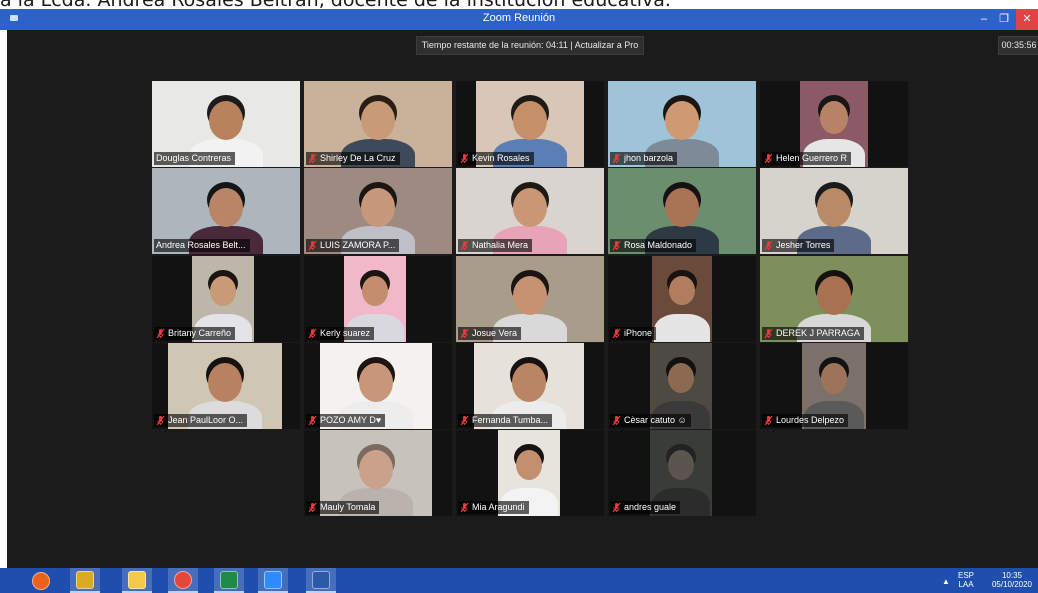  Describe the element at coordinates (1012, 575) in the screenshot. I see `clock-time: 10:35` at that location.